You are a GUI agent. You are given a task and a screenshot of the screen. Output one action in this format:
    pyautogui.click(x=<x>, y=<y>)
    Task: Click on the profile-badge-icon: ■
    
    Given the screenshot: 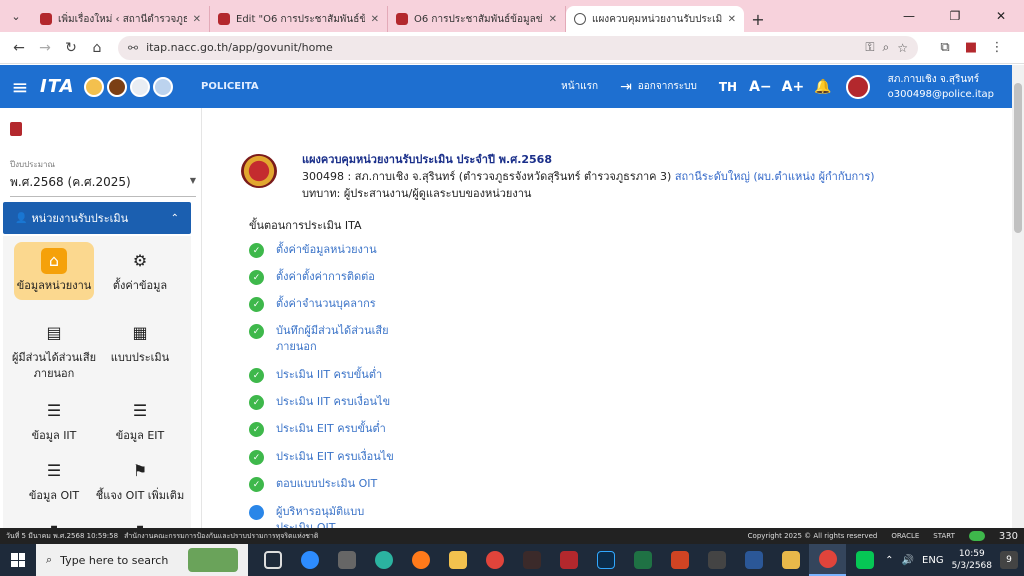 What is the action you would take?
    pyautogui.click(x=971, y=48)
    